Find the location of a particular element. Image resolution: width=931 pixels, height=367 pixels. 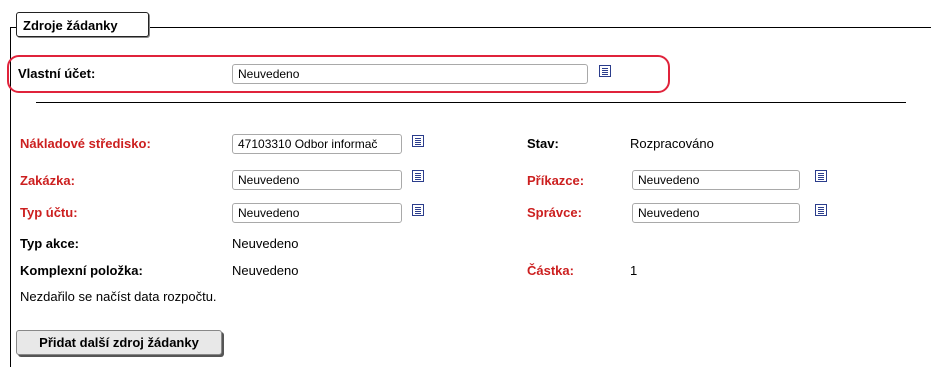

own-account-label: Vlastní účet: is located at coordinates (57, 73).